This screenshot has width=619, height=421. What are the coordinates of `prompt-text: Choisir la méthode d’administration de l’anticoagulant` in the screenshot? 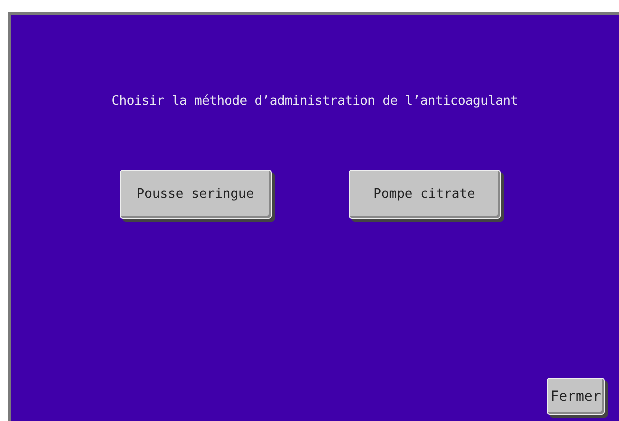 It's located at (315, 101).